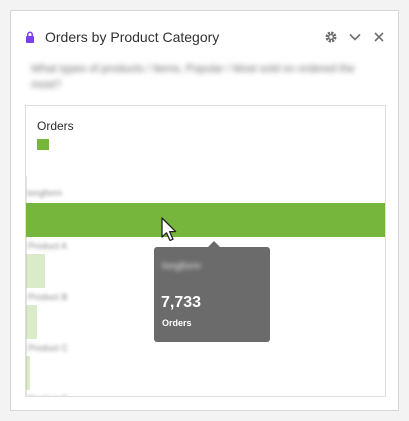  What do you see at coordinates (214, 244) in the screenshot?
I see `tooltip-arrow` at bounding box center [214, 244].